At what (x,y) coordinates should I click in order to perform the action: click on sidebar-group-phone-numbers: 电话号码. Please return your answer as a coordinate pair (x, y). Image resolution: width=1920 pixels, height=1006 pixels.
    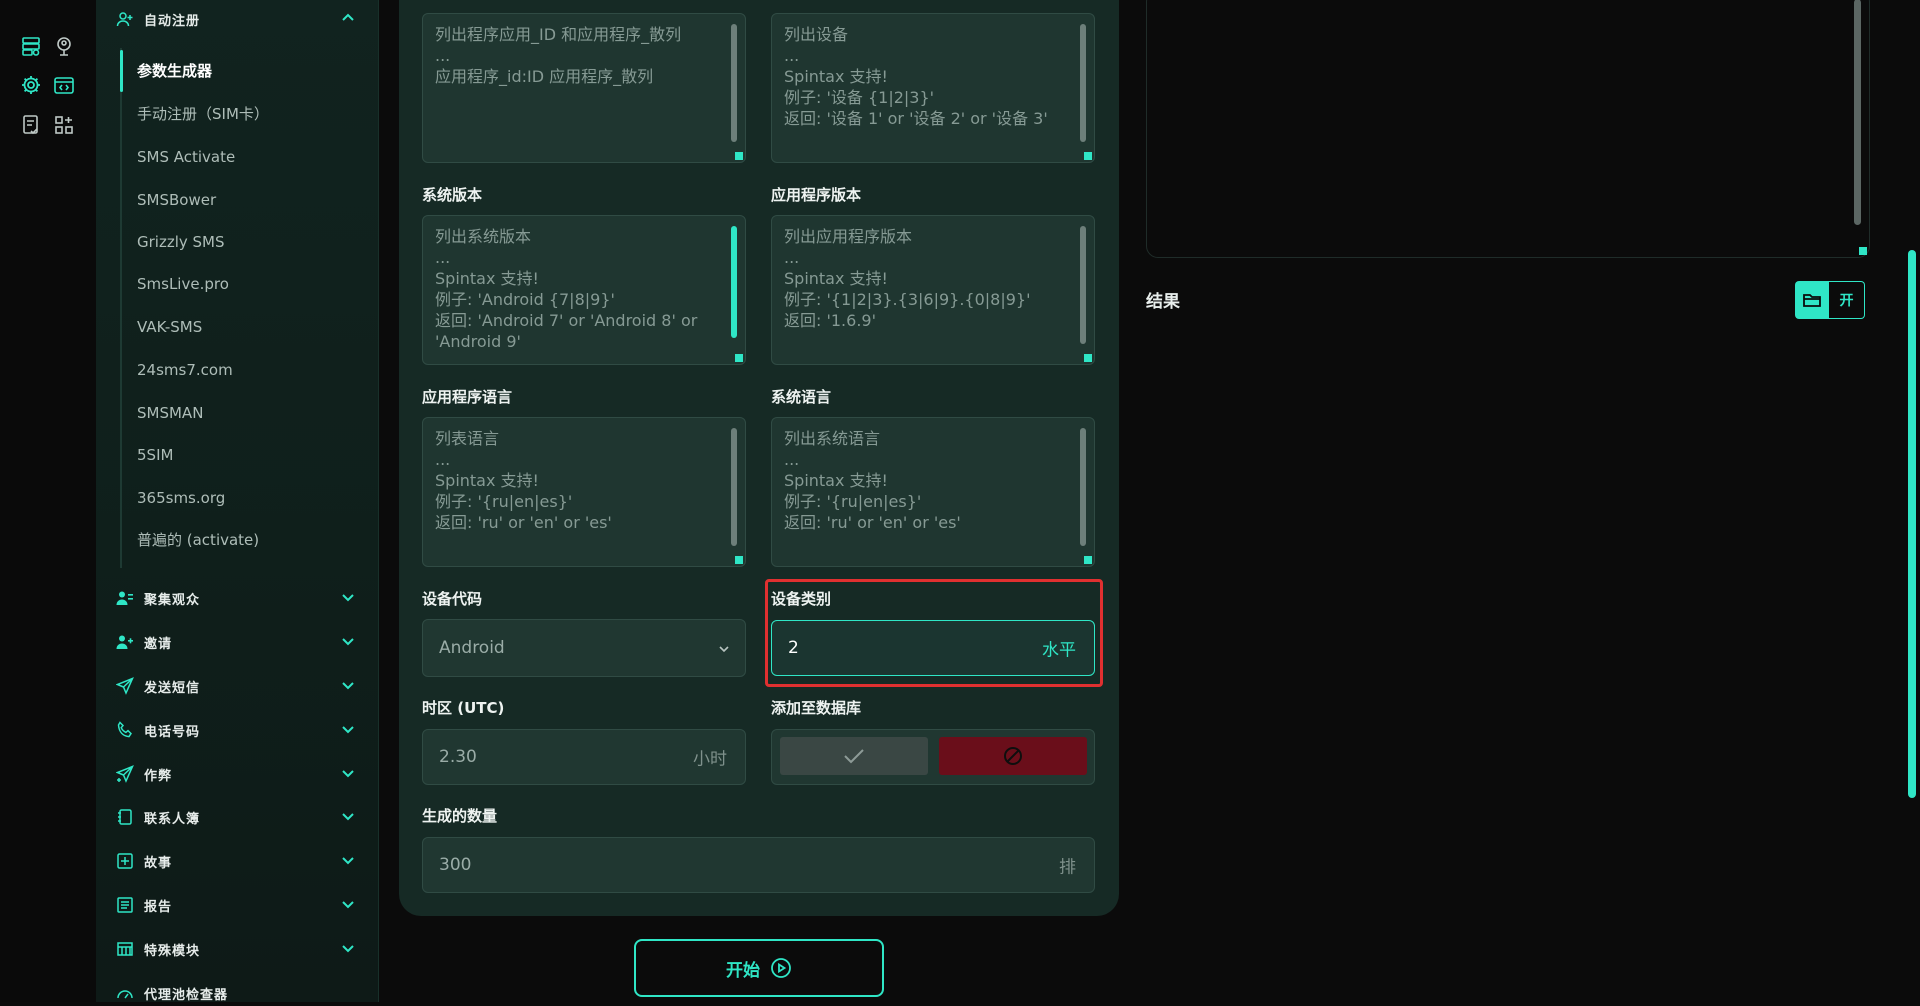
    Looking at the image, I should click on (236, 730).